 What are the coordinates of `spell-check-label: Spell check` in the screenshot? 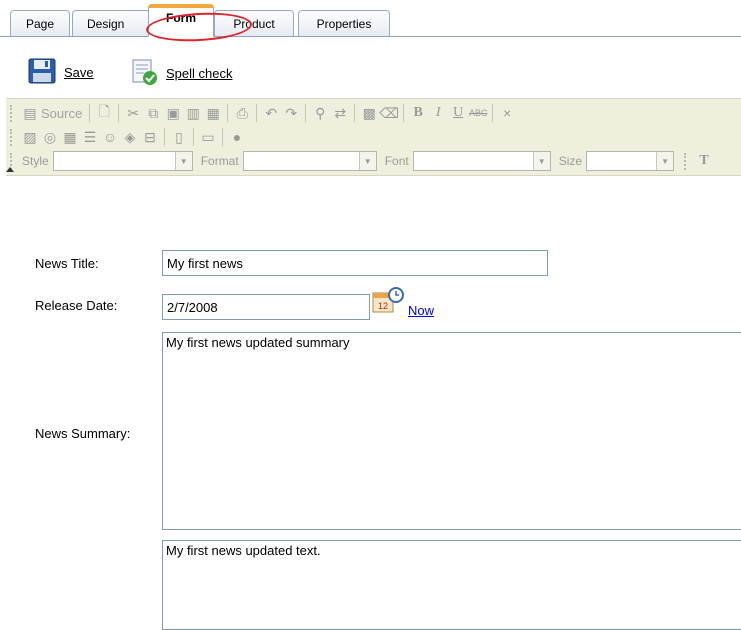 It's located at (199, 73).